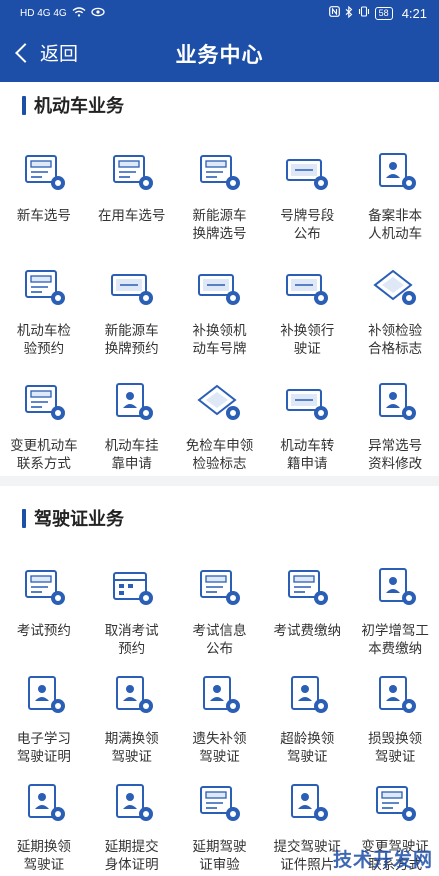 The image size is (439, 876). Describe the element at coordinates (307, 630) in the screenshot. I see `tile-label: 考试费缴纳` at that location.